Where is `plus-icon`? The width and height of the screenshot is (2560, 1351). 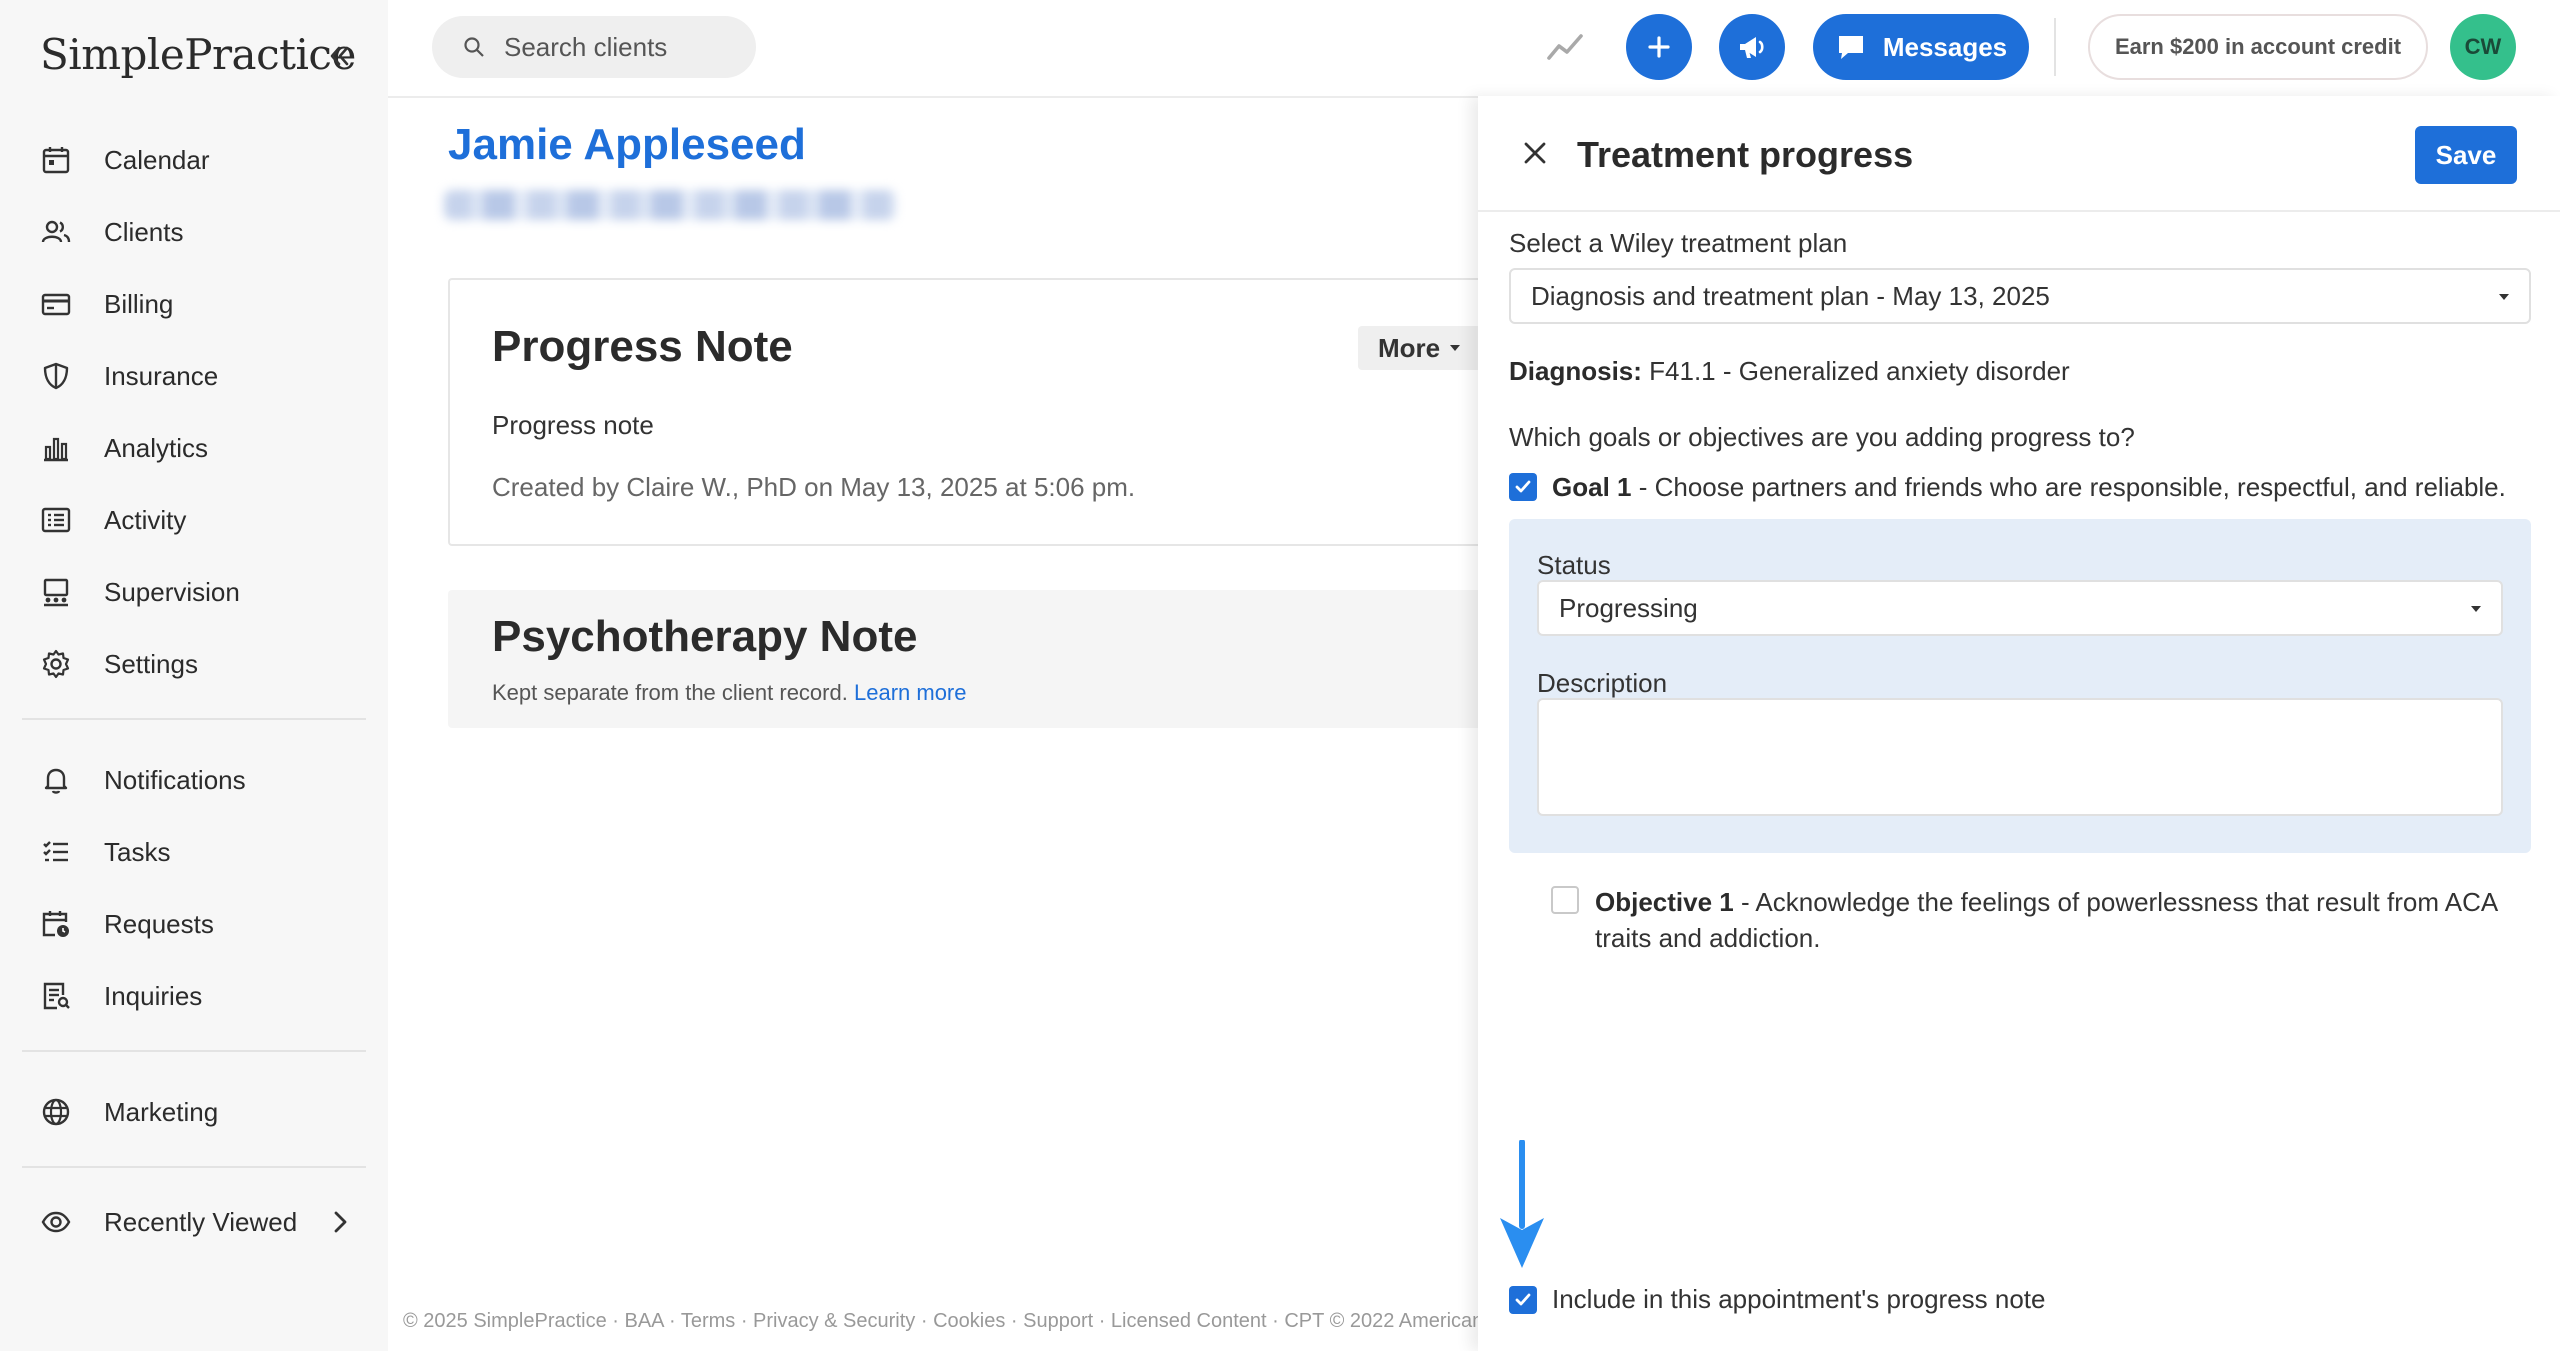 plus-icon is located at coordinates (1659, 47).